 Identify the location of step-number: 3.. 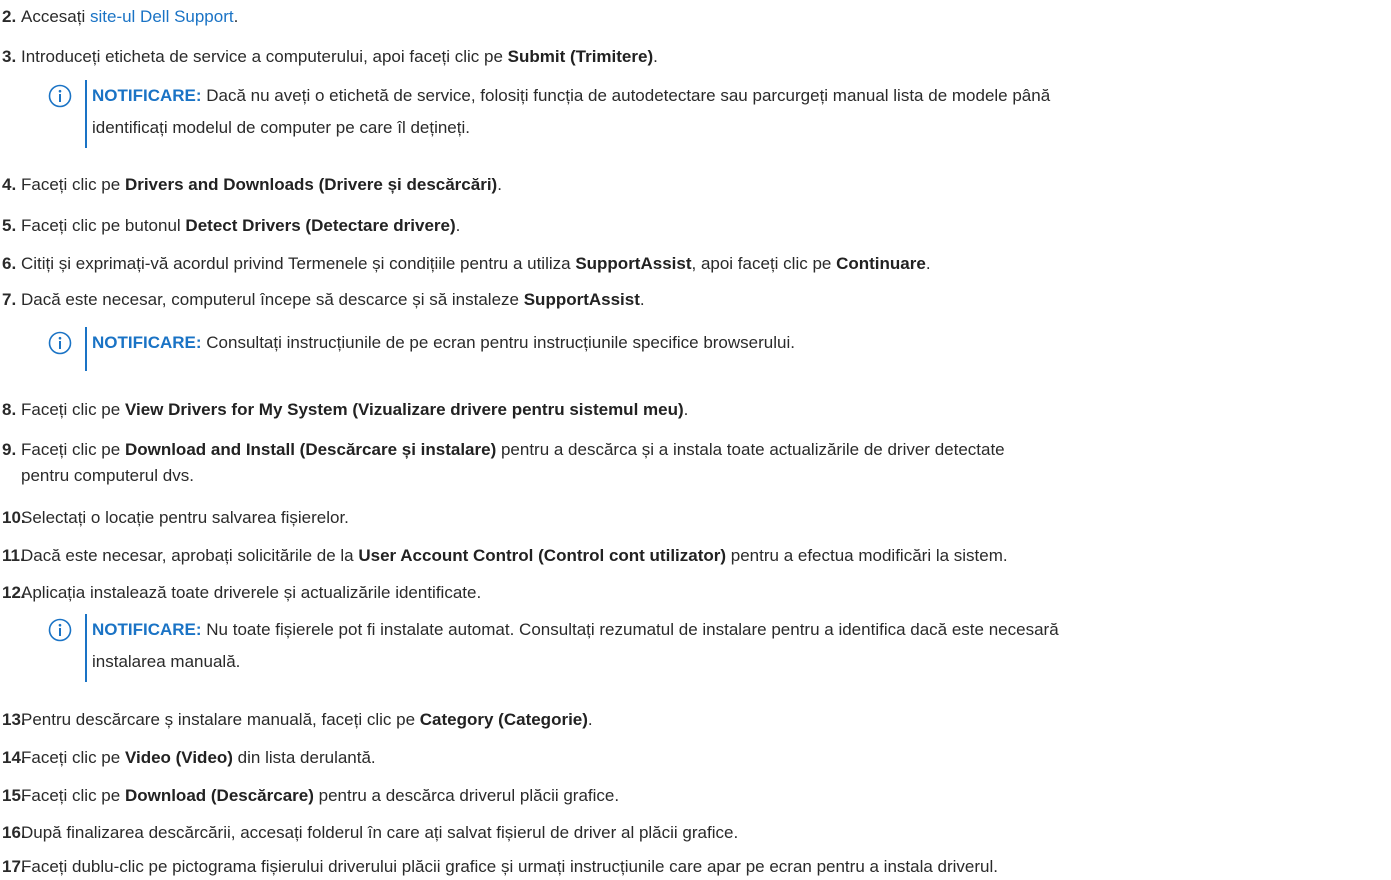
(9, 56).